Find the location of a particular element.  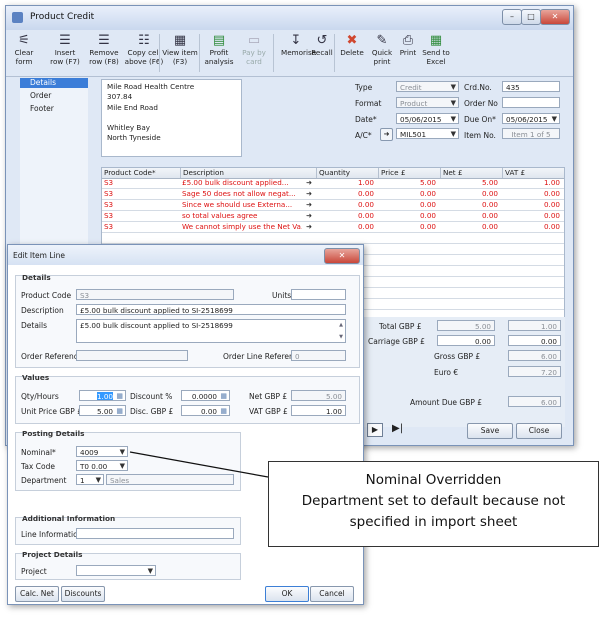

callout-line-3: specified in import sheet is located at coordinates (433, 522).